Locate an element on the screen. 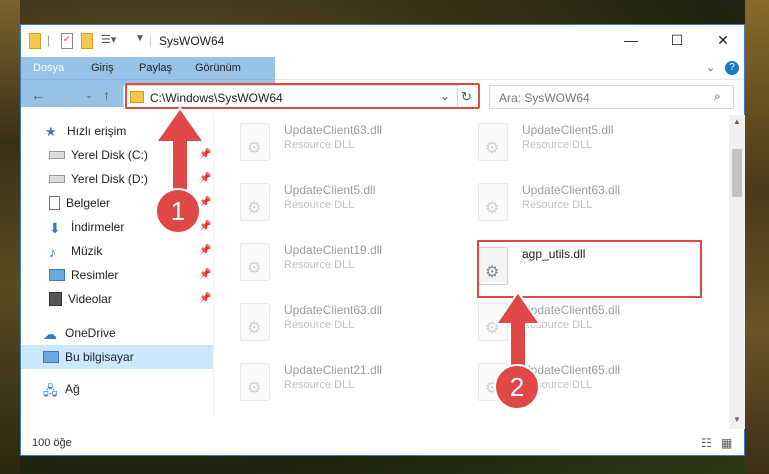 The height and width of the screenshot is (474, 769). picture-icon is located at coordinates (57, 275).